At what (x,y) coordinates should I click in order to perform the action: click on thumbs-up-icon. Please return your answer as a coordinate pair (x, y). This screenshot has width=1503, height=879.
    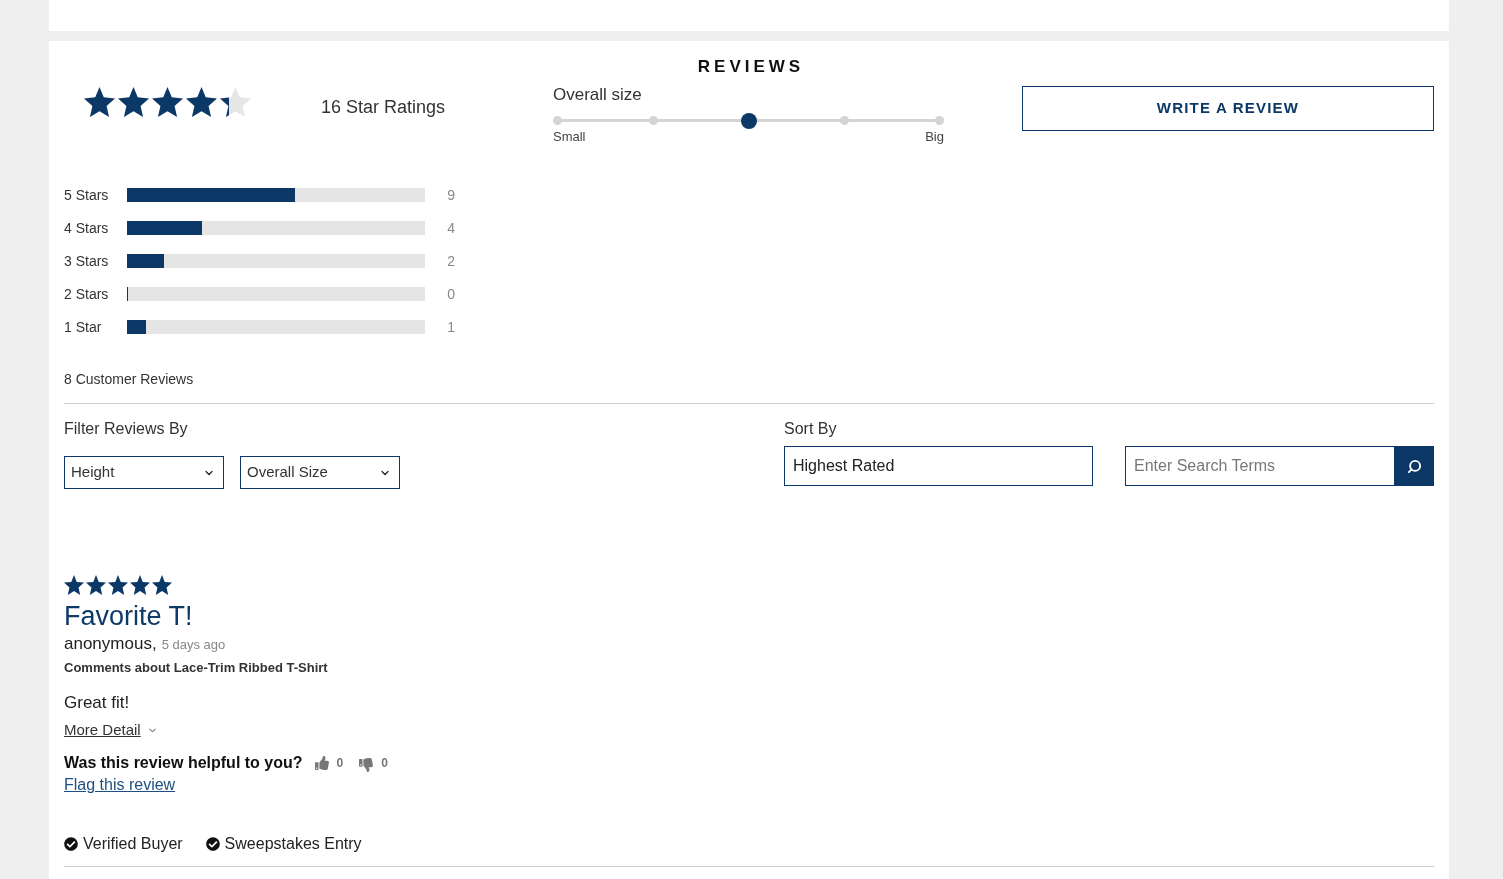
    Looking at the image, I should click on (321, 763).